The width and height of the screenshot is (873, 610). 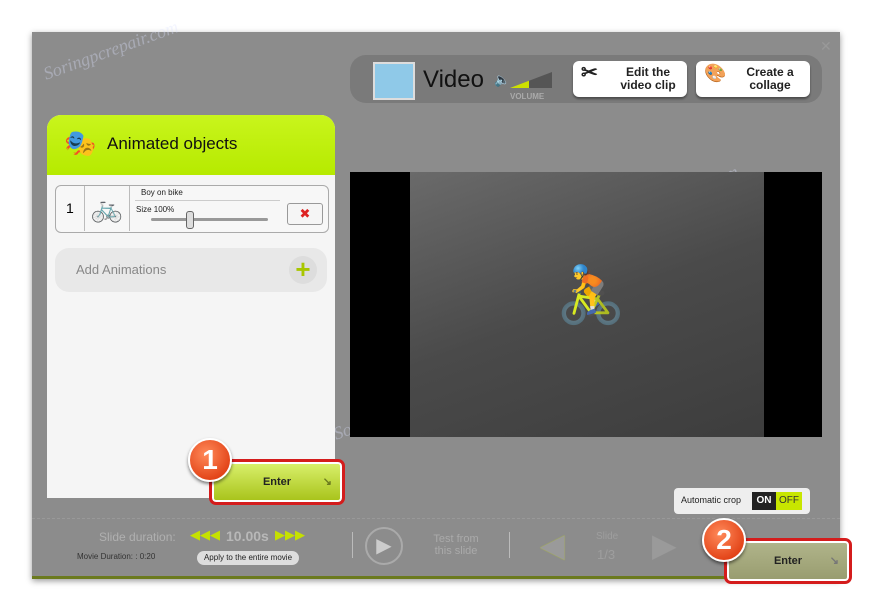 What do you see at coordinates (453, 80) in the screenshot?
I see `video-title: Video` at bounding box center [453, 80].